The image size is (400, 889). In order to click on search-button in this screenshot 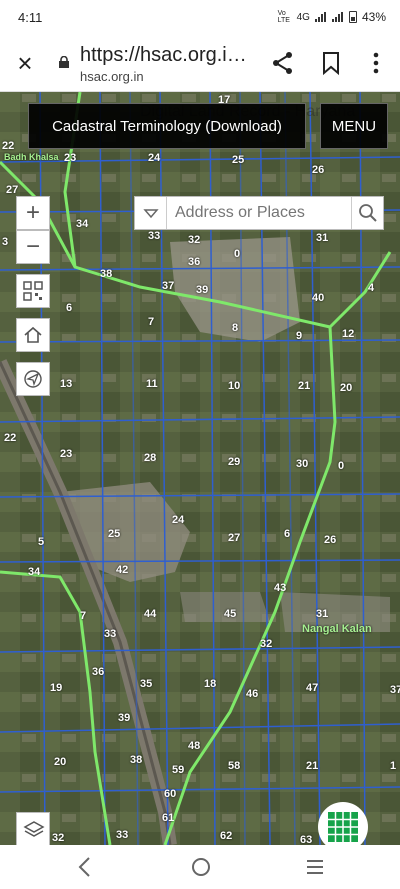, I will do `click(367, 213)`.